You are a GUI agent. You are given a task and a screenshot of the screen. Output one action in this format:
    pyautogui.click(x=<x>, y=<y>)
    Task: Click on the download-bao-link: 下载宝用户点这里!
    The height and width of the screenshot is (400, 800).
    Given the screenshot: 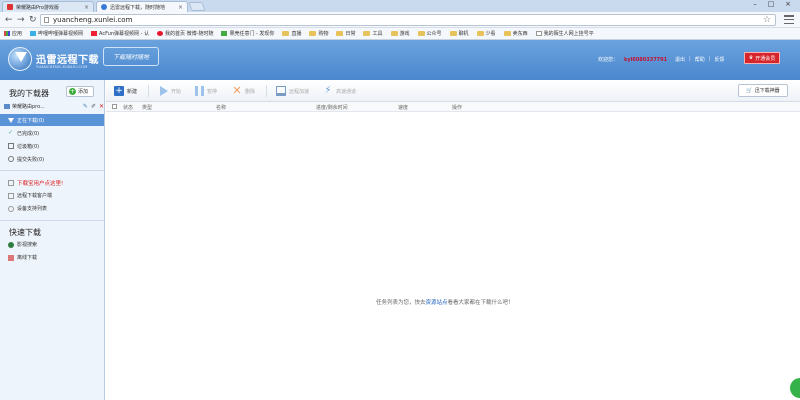 What is the action you would take?
    pyautogui.click(x=35, y=183)
    